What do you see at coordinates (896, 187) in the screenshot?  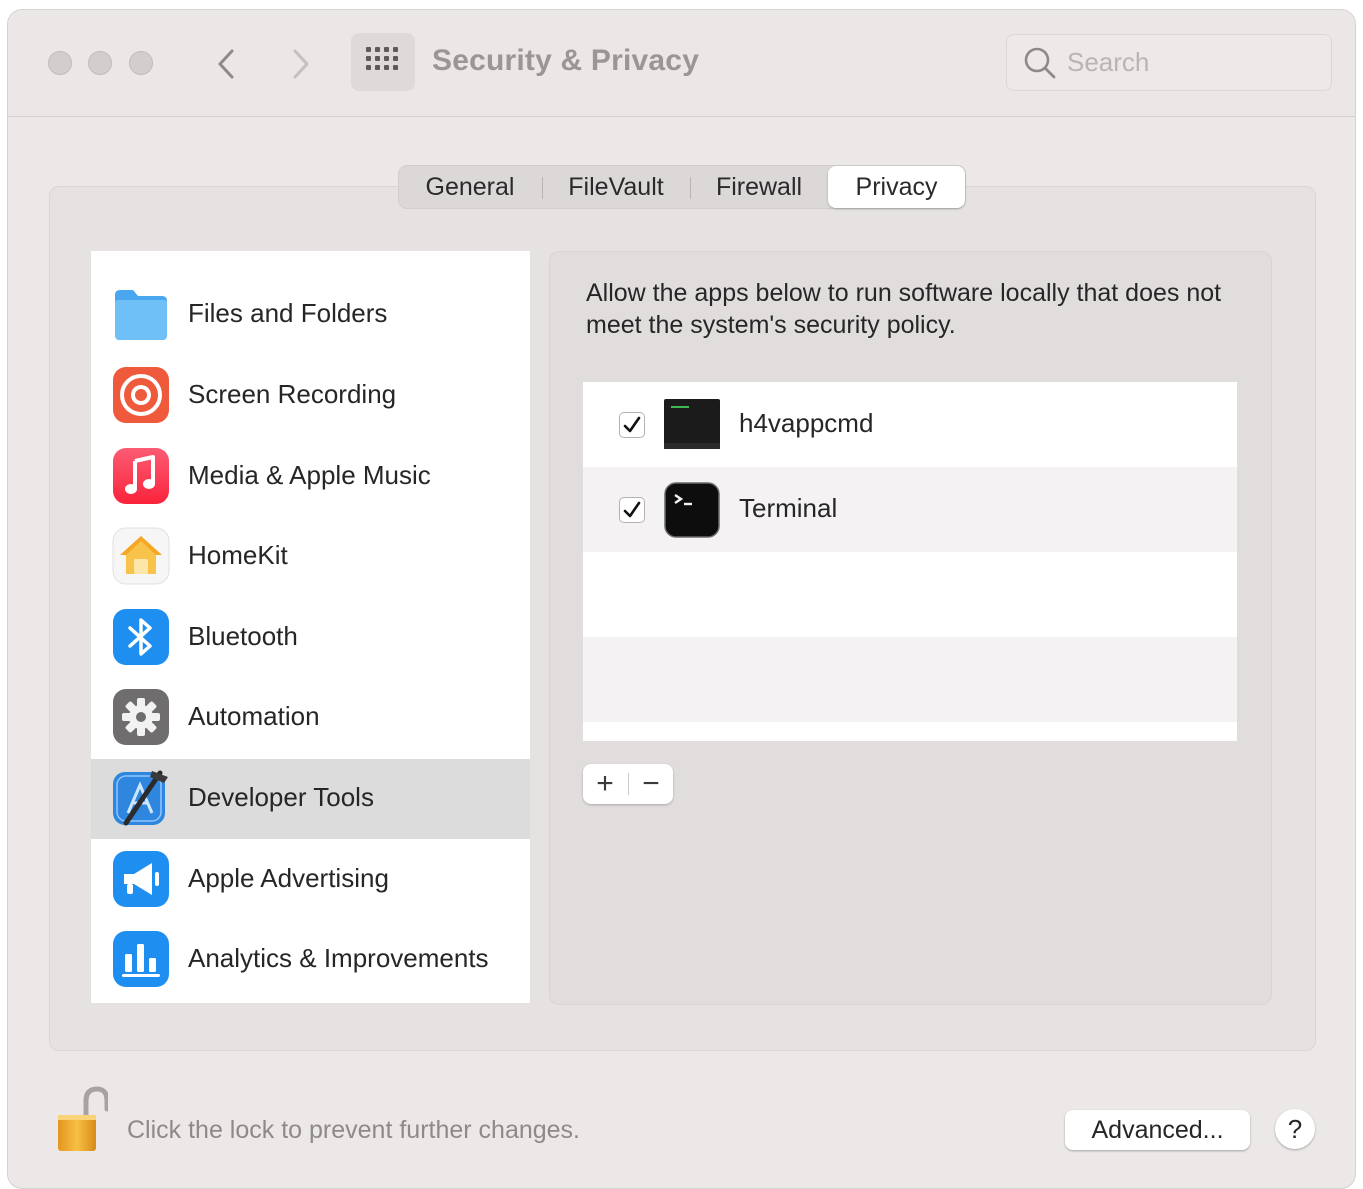 I see `tab-privacy: Privacy` at bounding box center [896, 187].